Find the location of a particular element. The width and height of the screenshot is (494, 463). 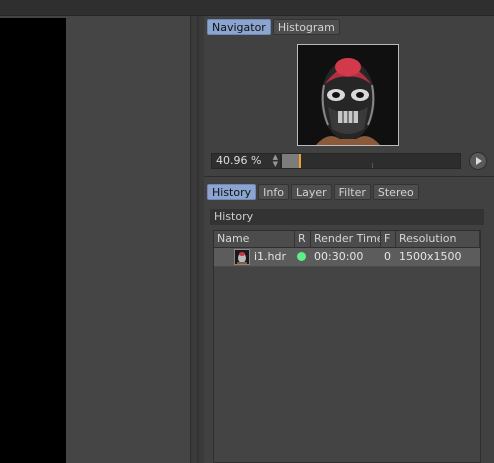

tab-info: Info is located at coordinates (273, 192).